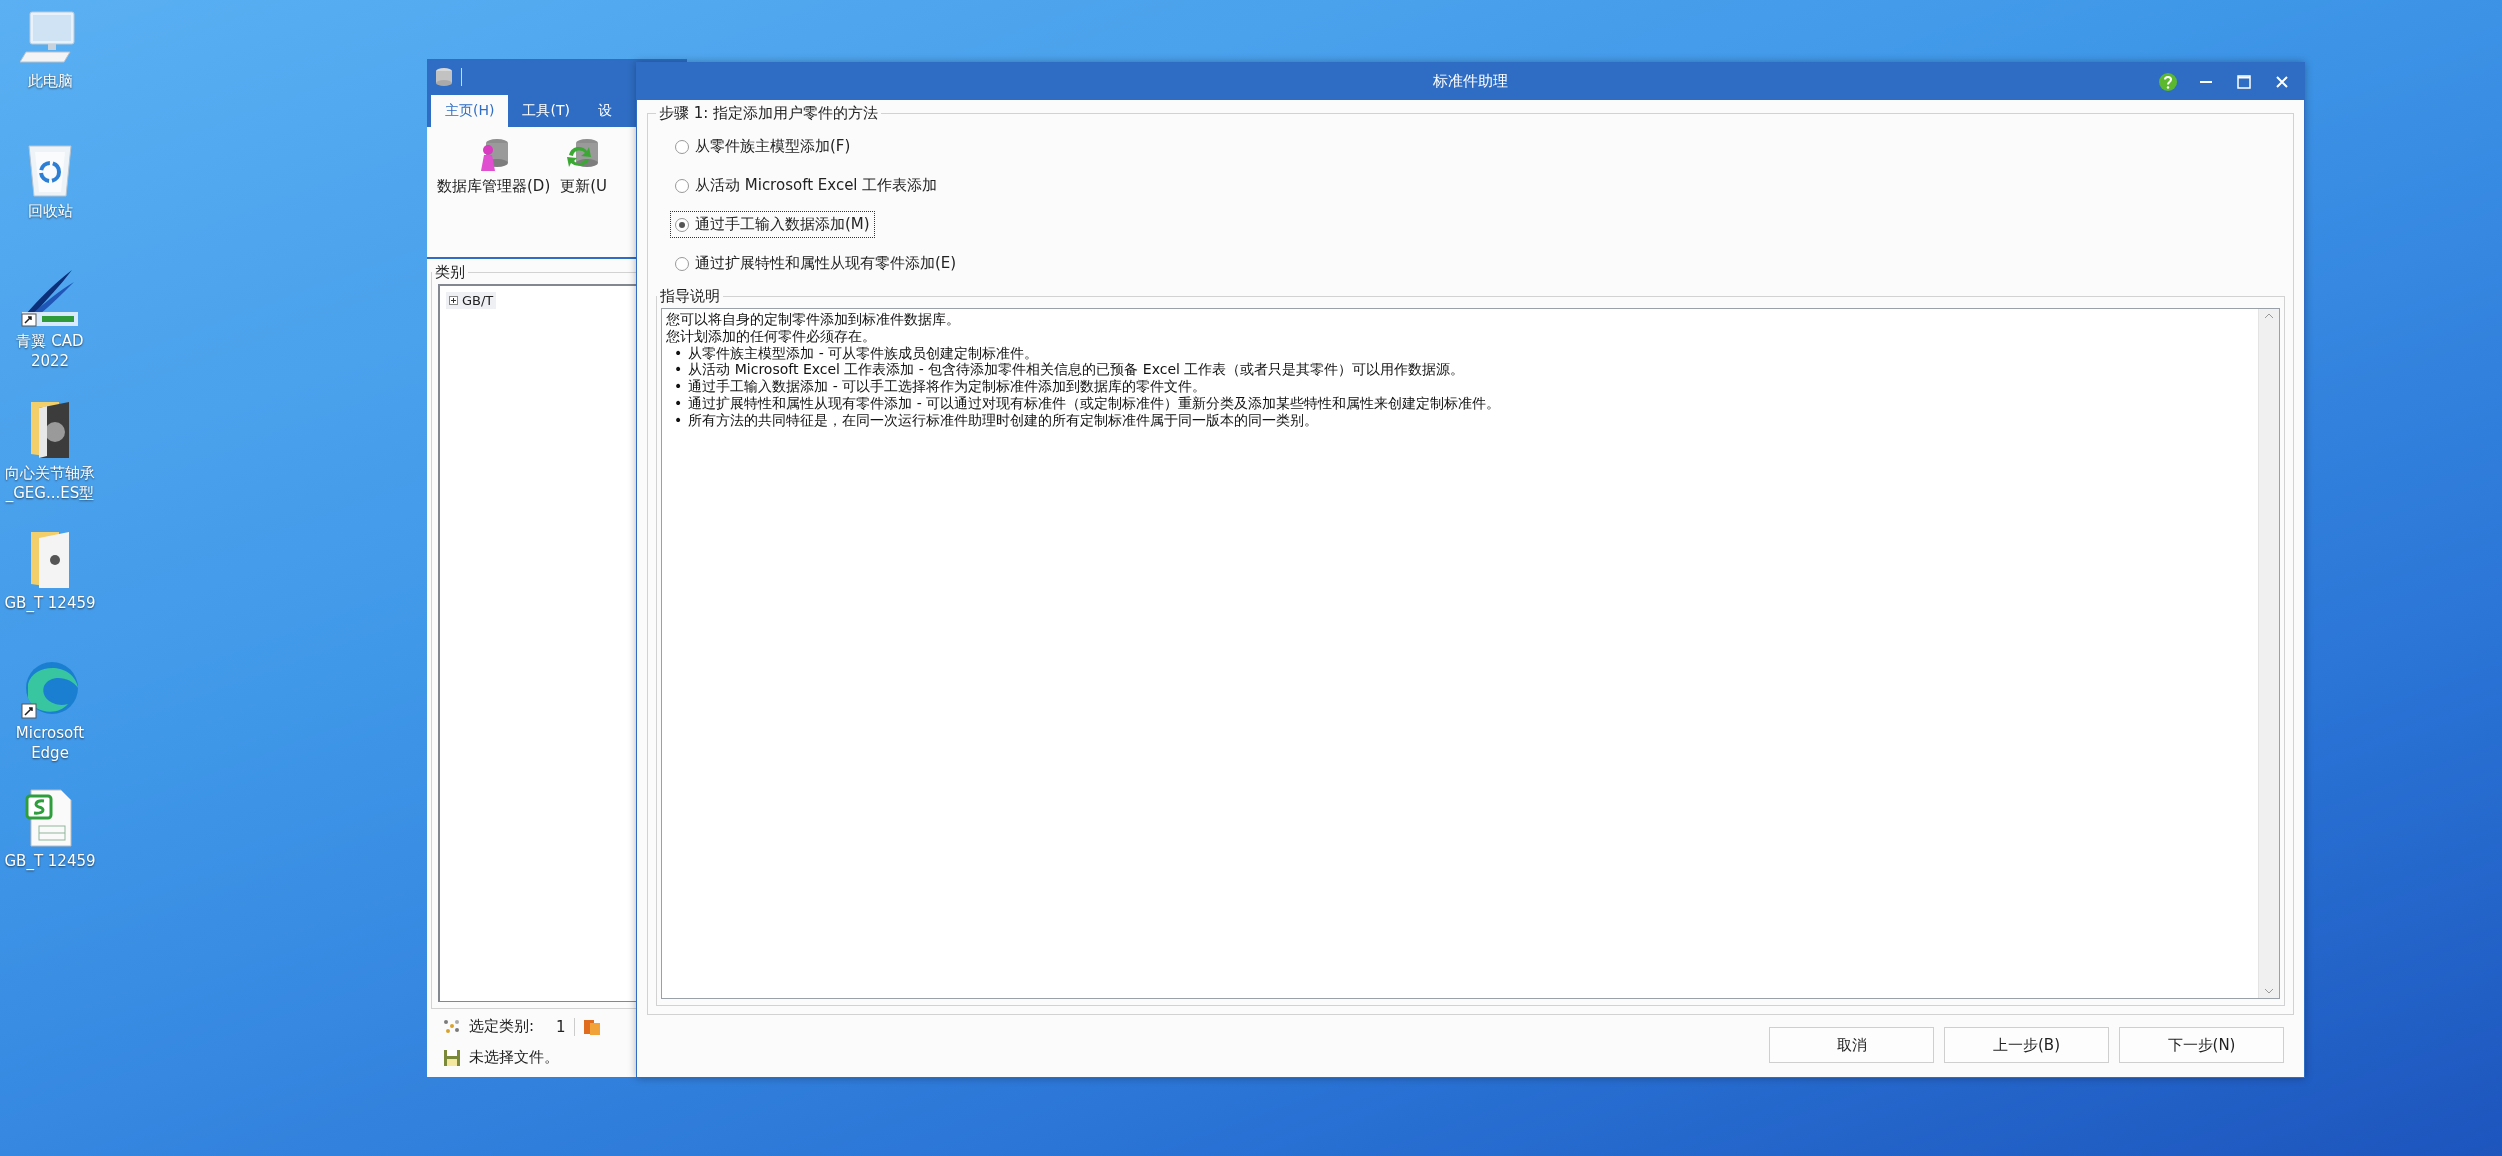  What do you see at coordinates (2282, 81) in the screenshot?
I see `close-icon` at bounding box center [2282, 81].